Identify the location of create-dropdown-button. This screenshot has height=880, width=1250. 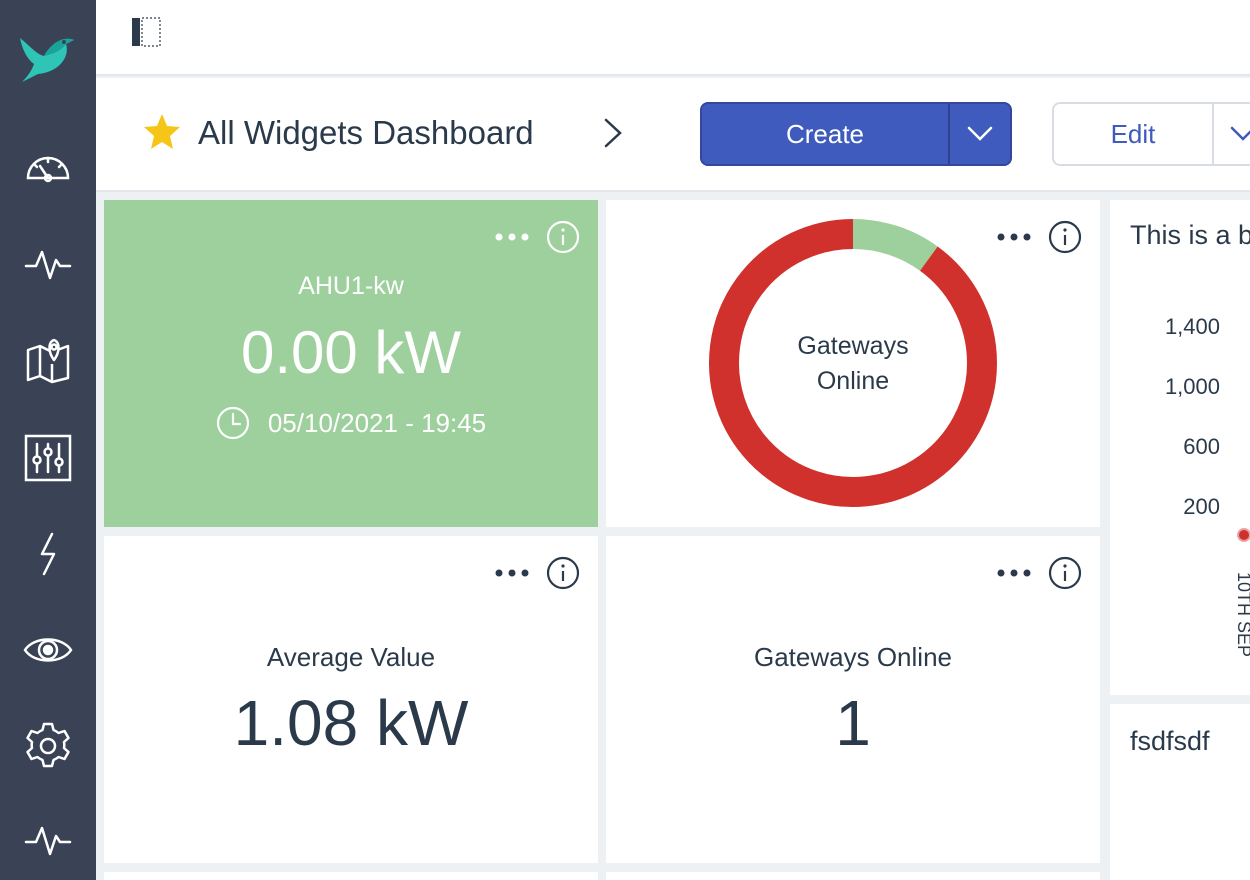
(979, 134).